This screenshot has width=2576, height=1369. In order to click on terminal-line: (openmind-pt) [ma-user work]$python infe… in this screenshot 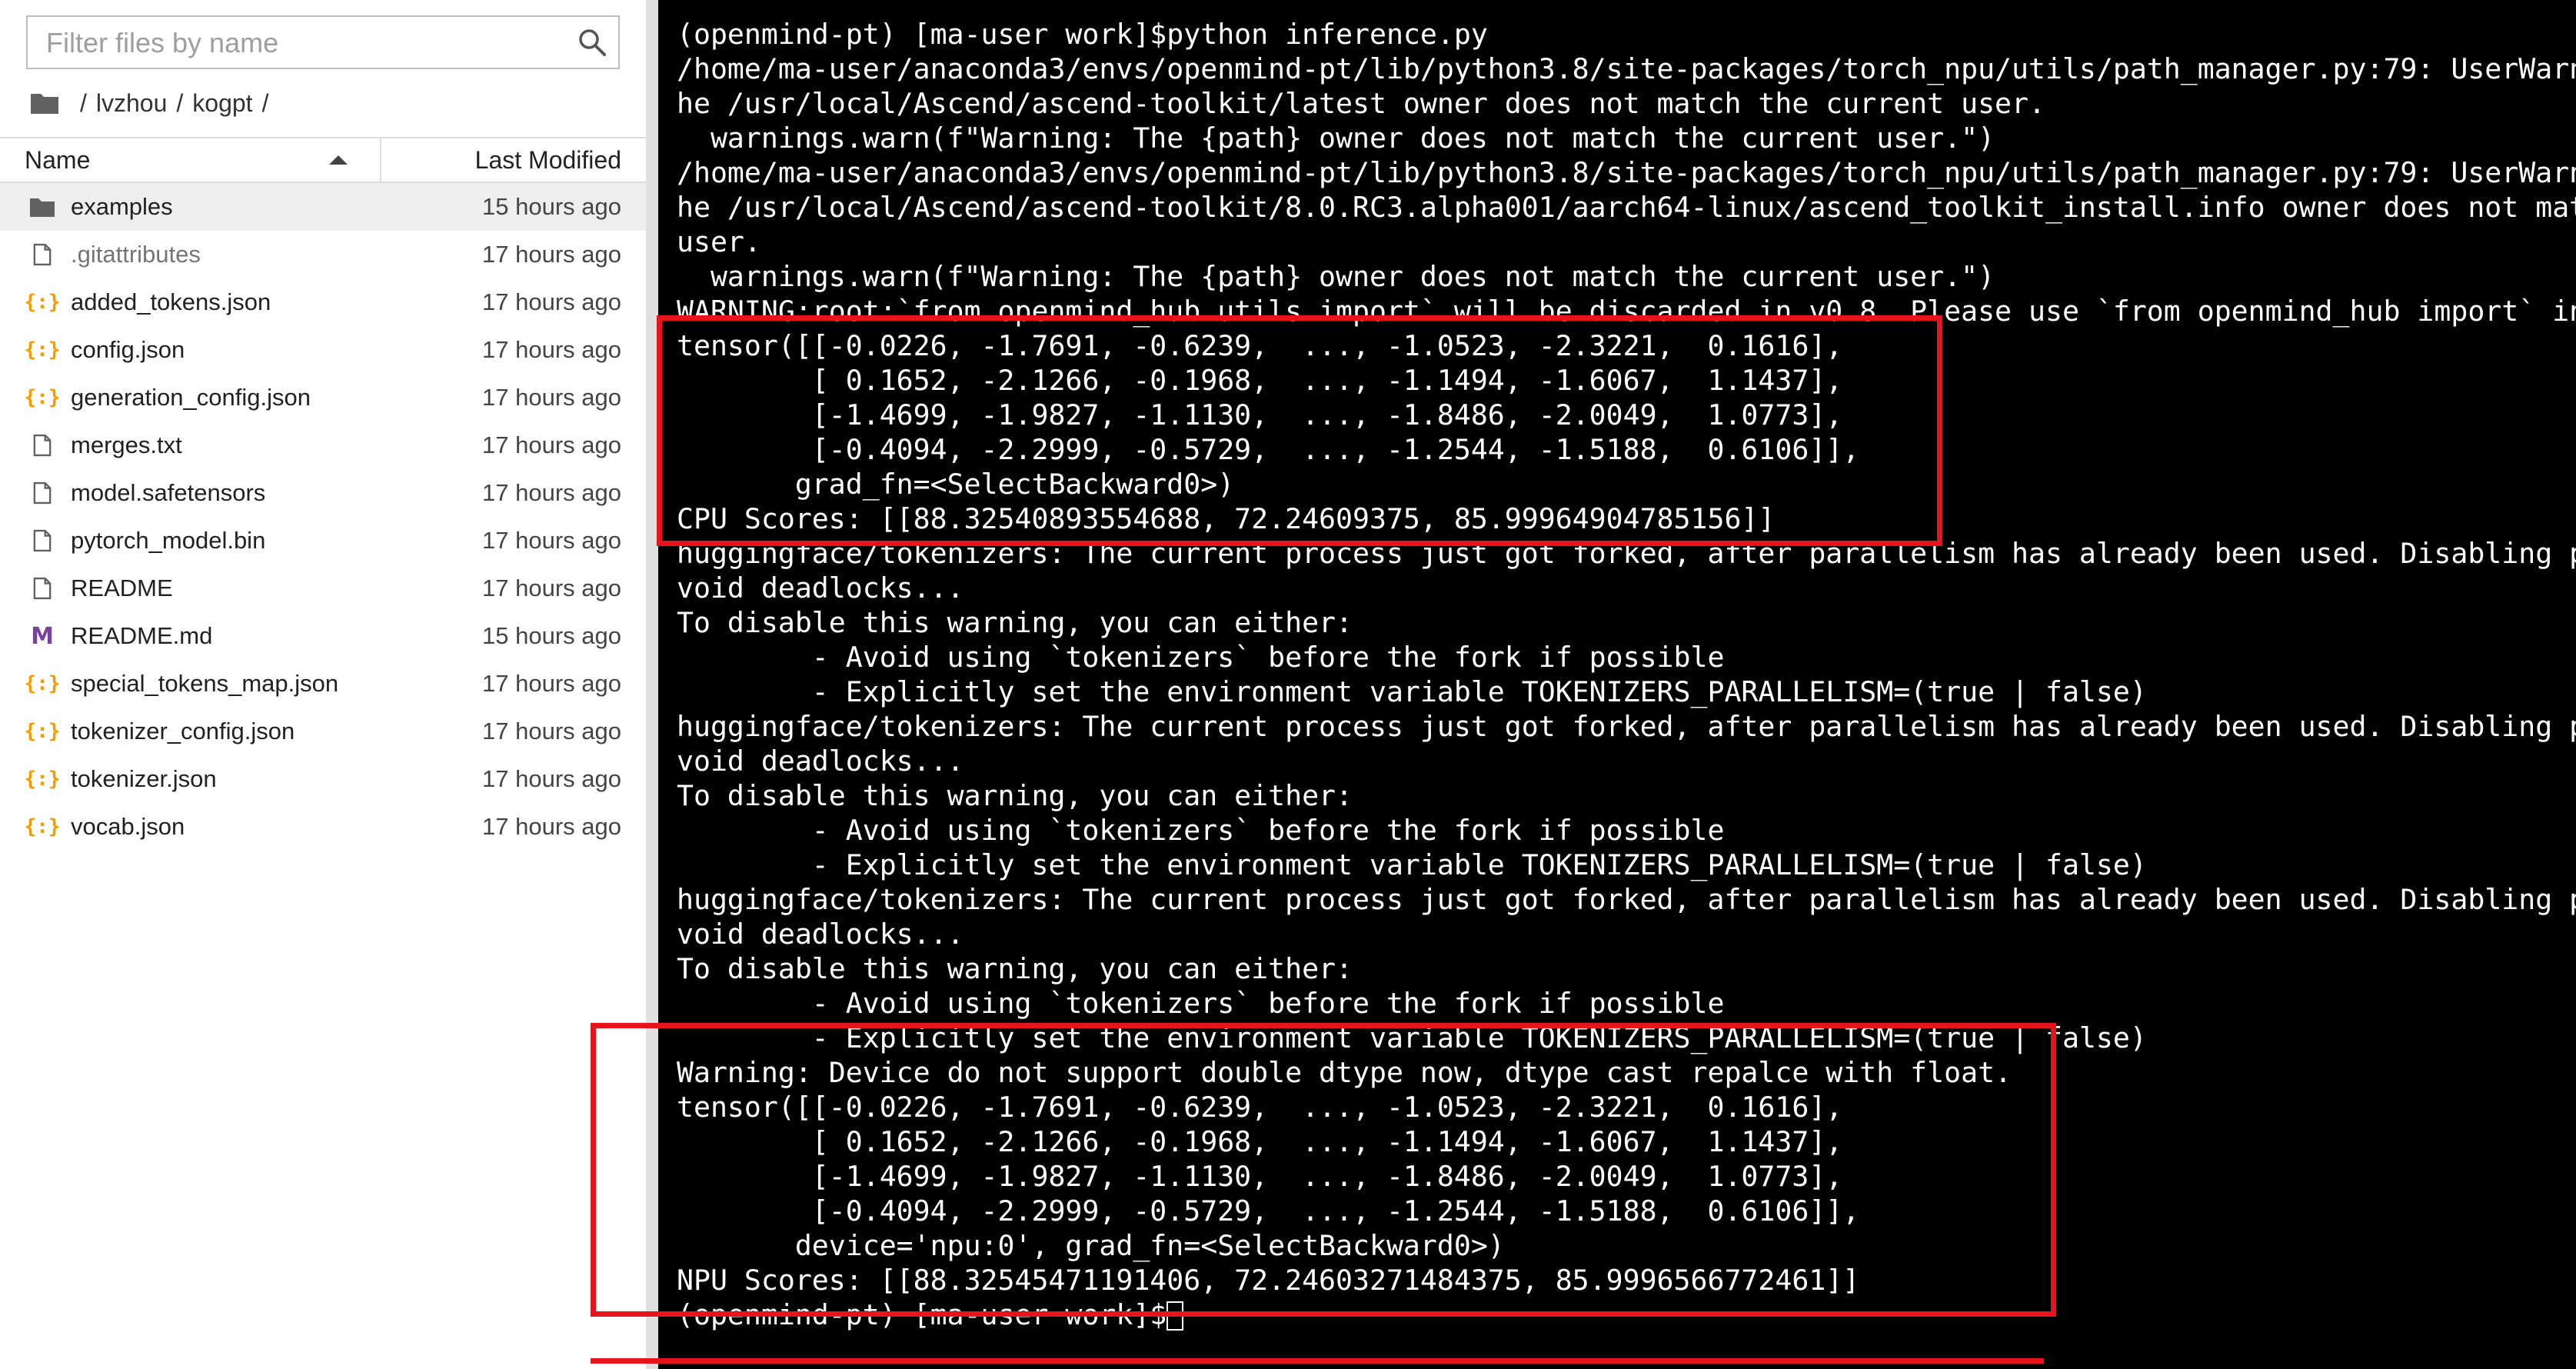, I will do `click(1083, 34)`.